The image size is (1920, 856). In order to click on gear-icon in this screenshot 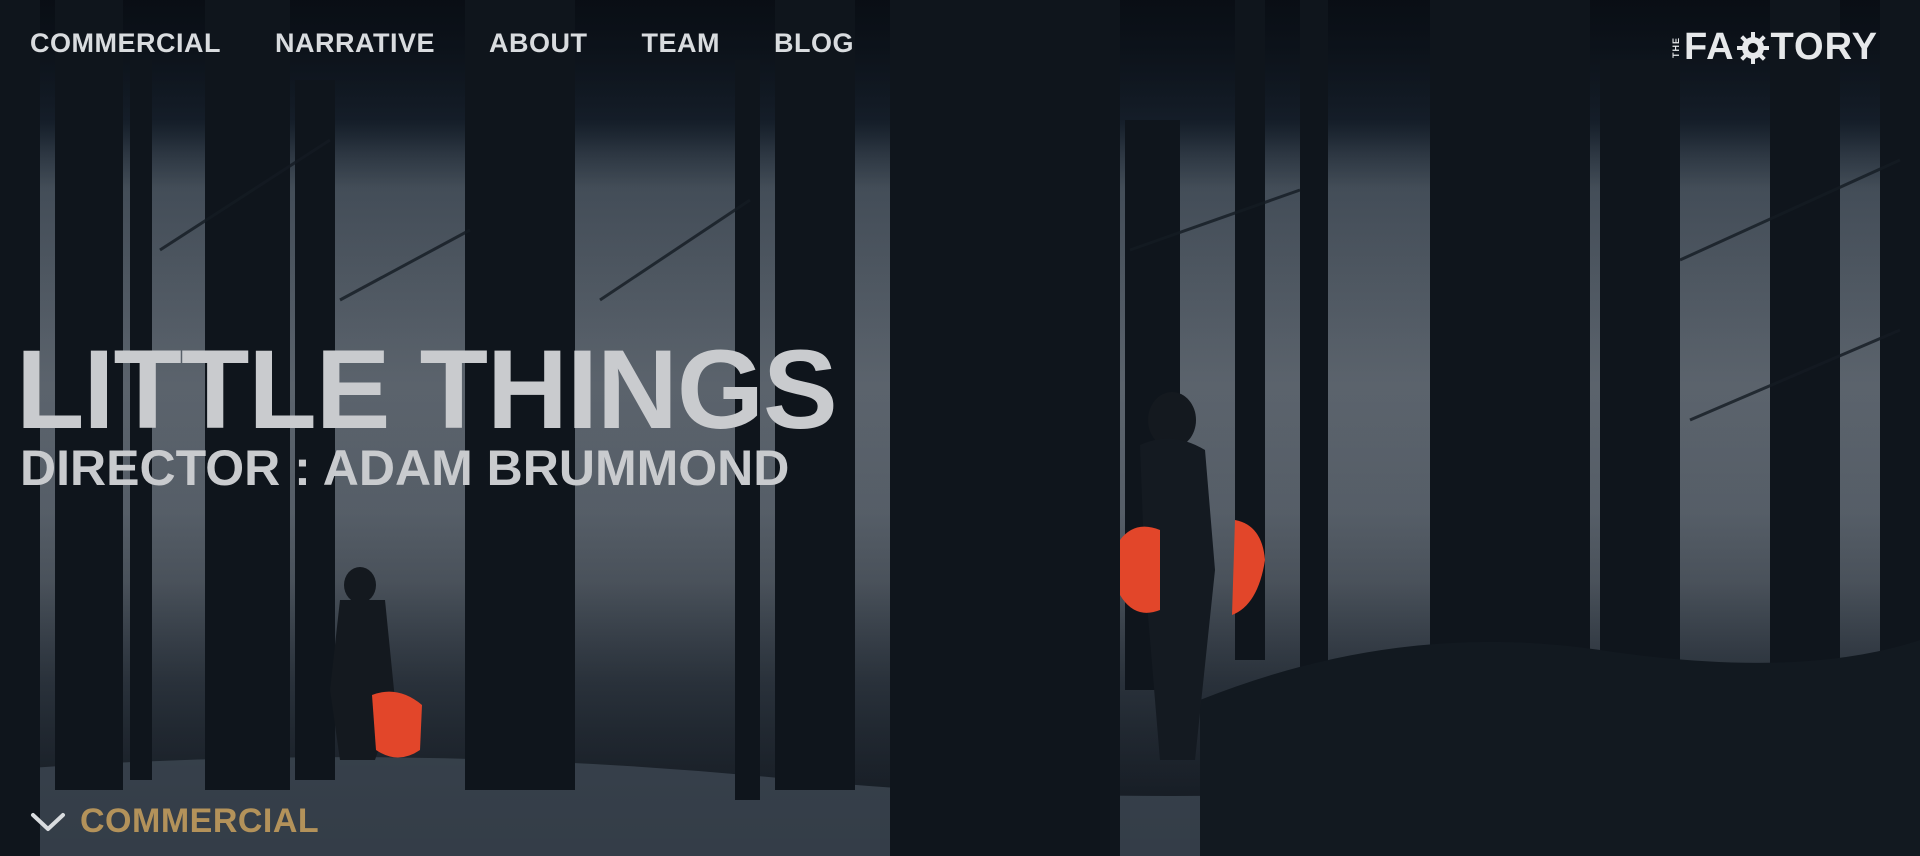, I will do `click(1752, 47)`.